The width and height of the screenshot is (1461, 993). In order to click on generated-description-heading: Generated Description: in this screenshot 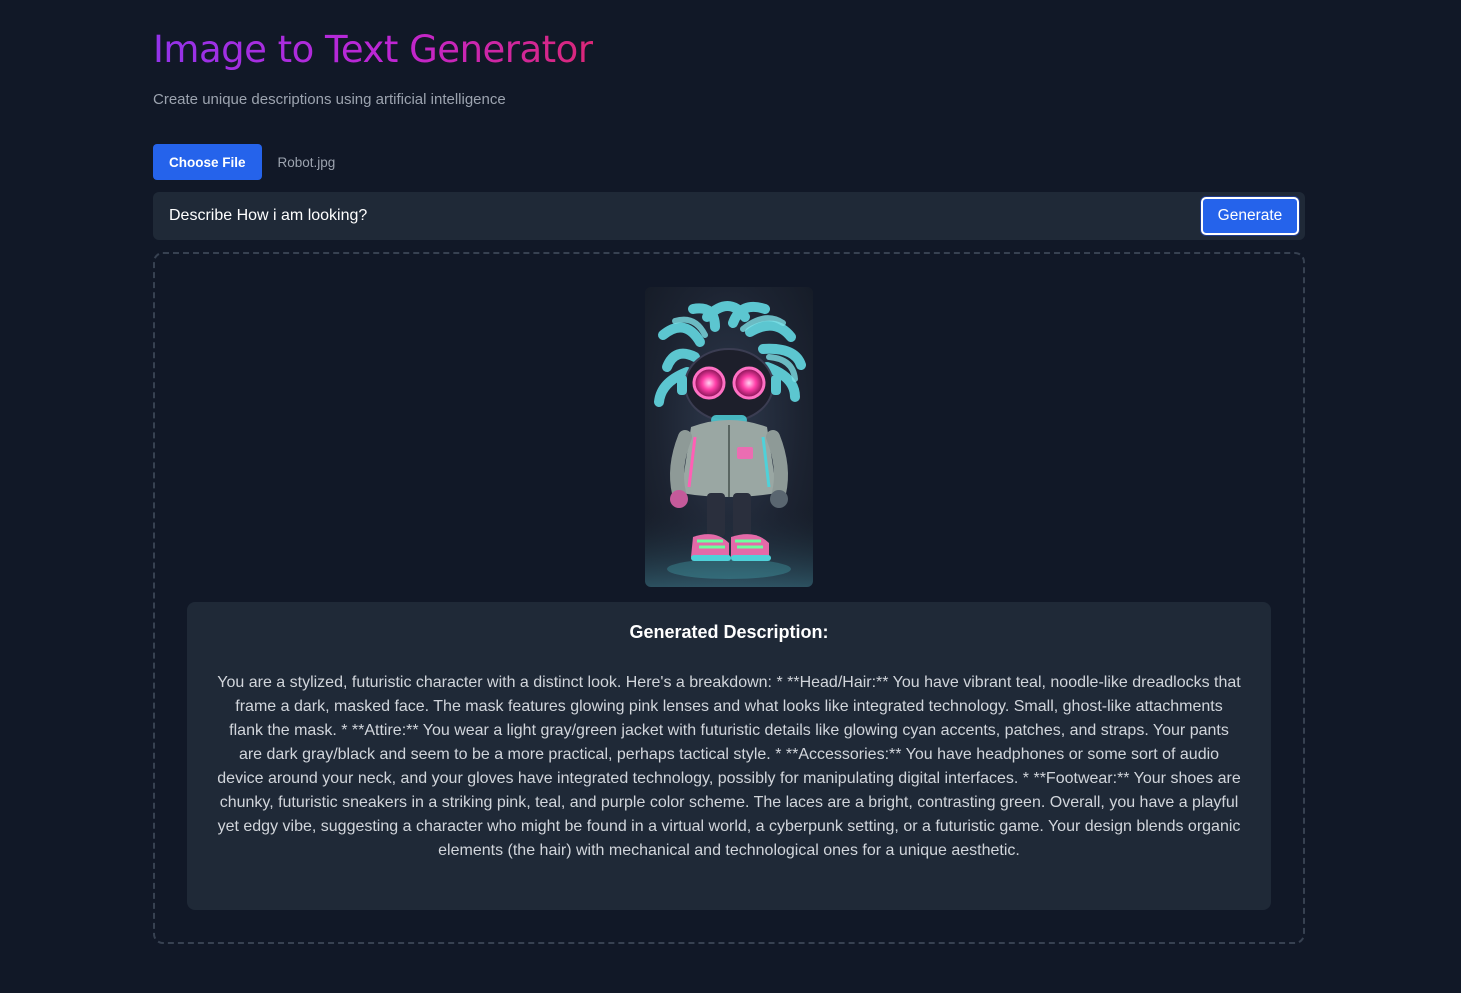, I will do `click(729, 632)`.